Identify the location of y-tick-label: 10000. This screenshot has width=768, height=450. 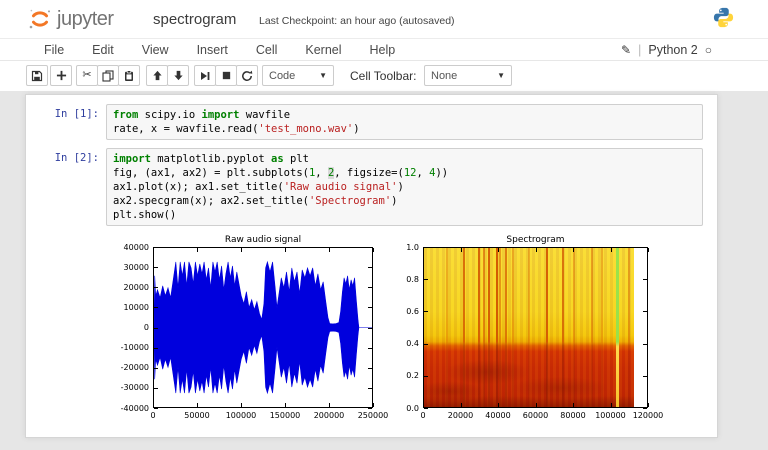
(136, 307).